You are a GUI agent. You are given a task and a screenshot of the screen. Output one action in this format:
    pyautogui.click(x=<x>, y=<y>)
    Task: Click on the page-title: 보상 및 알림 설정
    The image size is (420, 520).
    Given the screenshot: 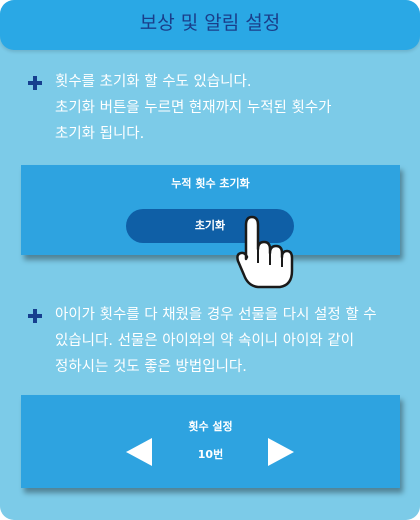 What is the action you would take?
    pyautogui.click(x=210, y=23)
    